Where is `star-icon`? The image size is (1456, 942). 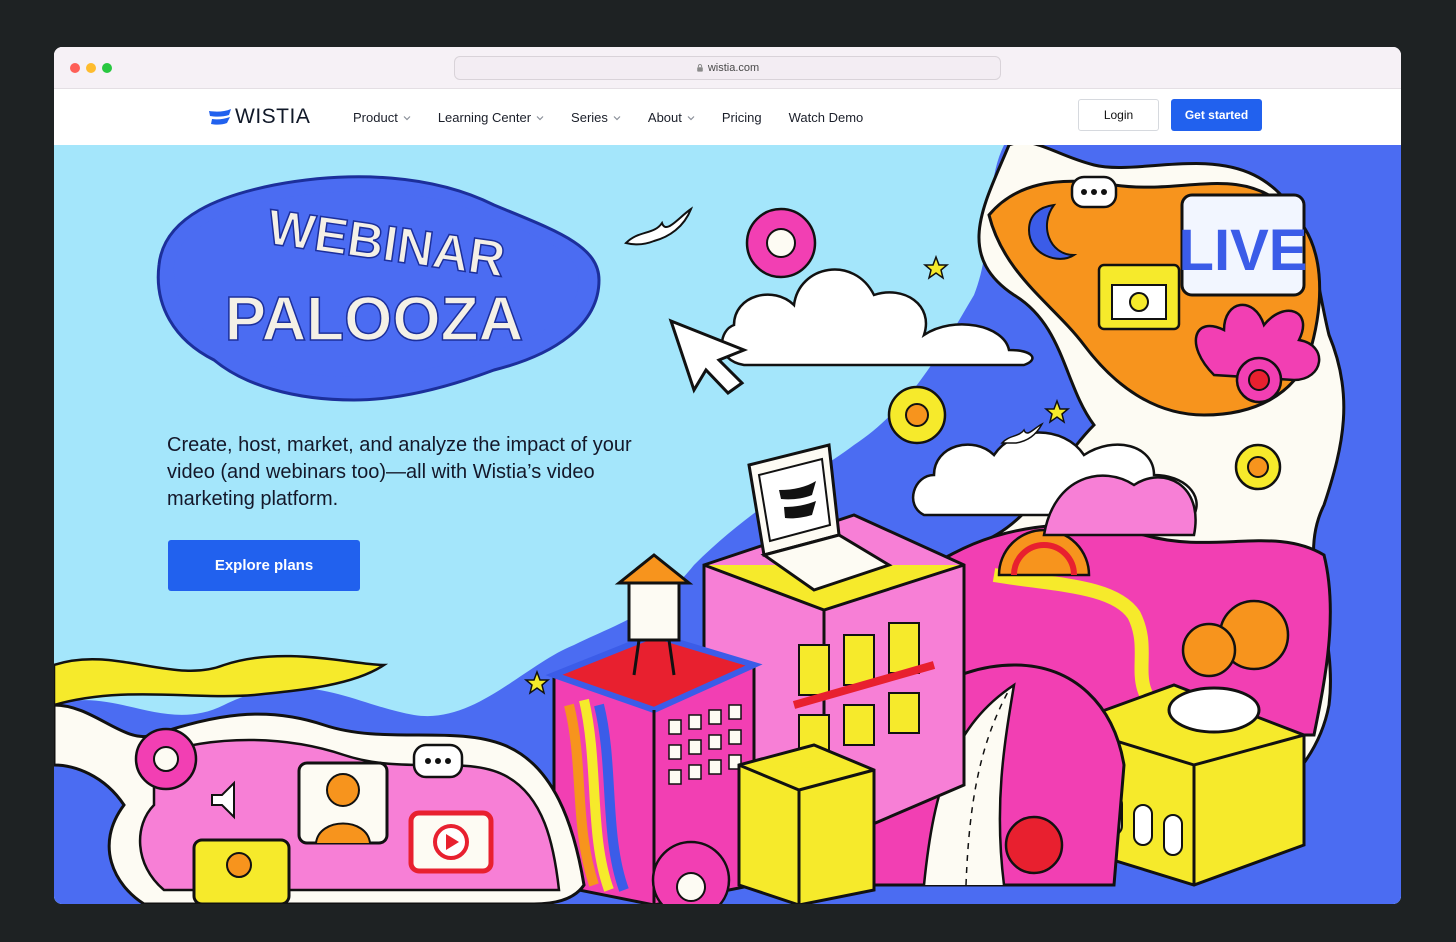
star-icon is located at coordinates (936, 267).